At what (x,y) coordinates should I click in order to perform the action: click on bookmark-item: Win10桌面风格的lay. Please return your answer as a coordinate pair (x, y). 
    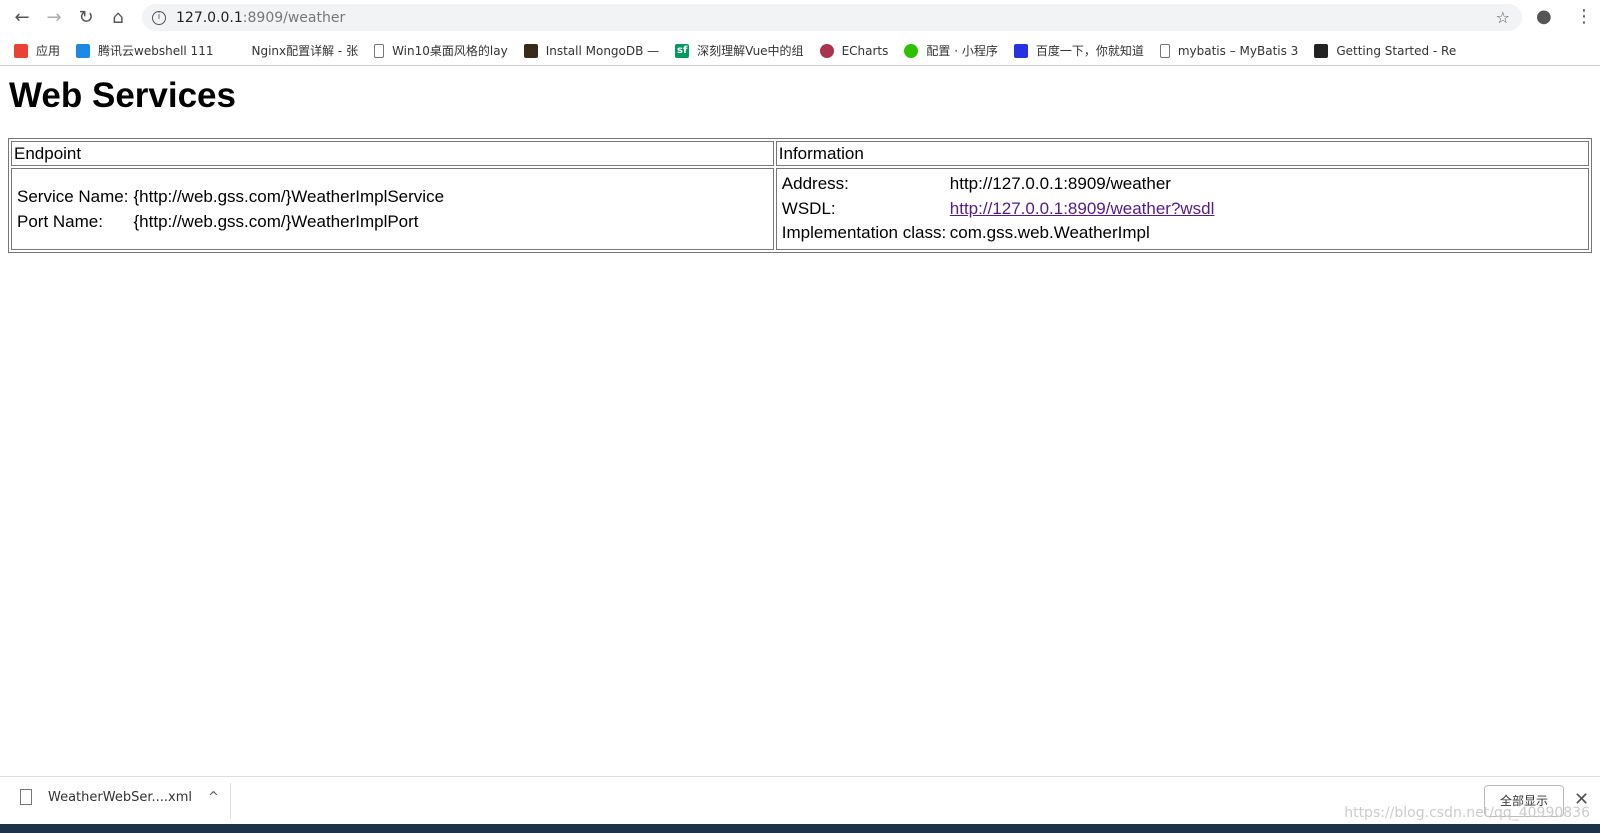
    Looking at the image, I should click on (441, 50).